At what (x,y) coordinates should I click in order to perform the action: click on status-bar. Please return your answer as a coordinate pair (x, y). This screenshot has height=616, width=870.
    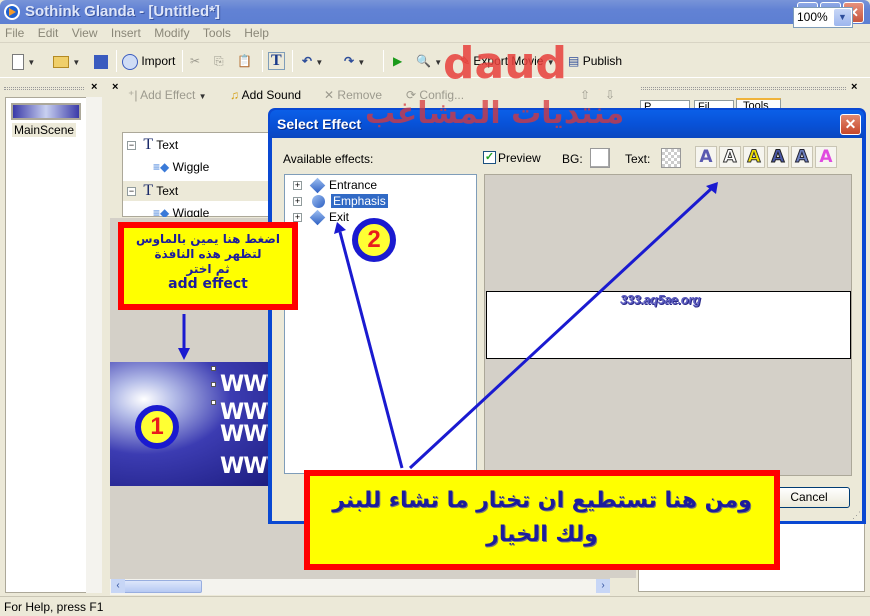
    Looking at the image, I should click on (435, 606).